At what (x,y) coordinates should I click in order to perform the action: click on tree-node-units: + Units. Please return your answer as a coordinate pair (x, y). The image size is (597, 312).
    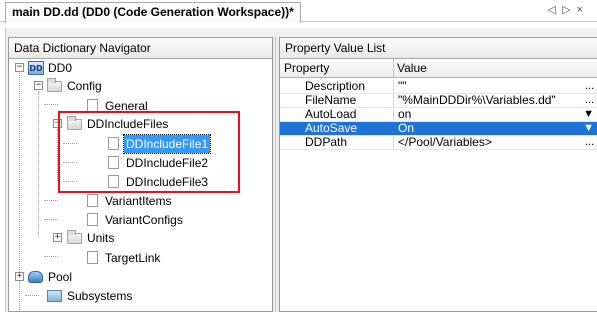
    Looking at the image, I should click on (79, 238).